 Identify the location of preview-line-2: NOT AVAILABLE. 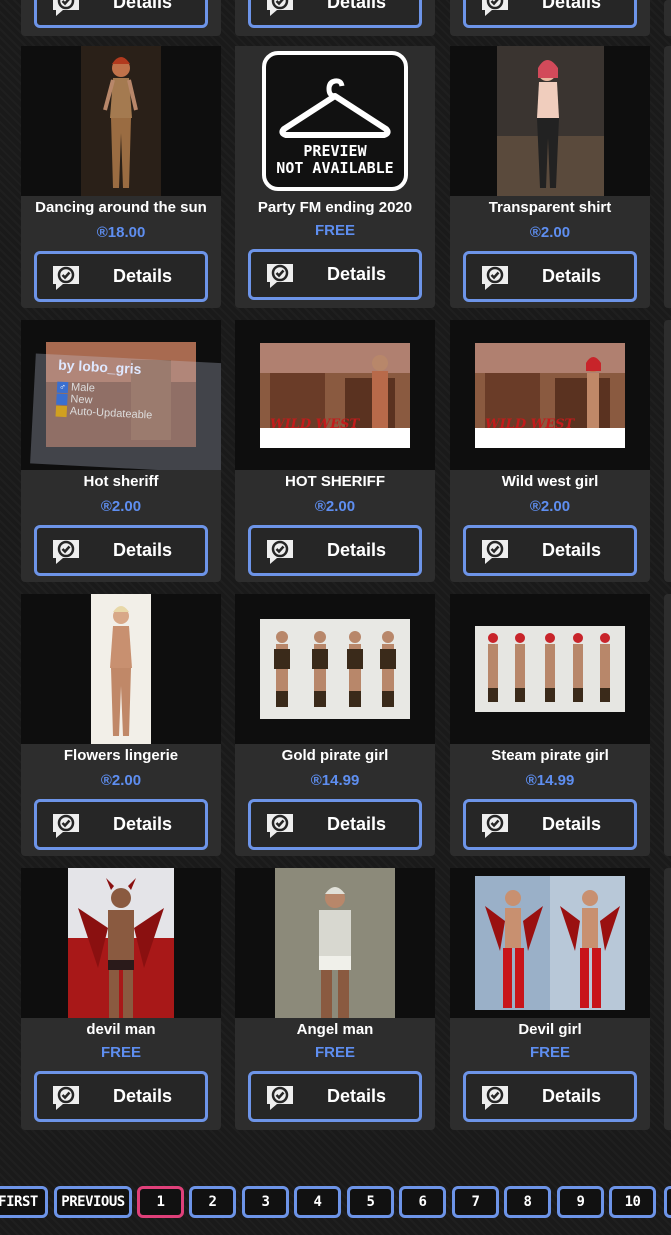
(335, 168).